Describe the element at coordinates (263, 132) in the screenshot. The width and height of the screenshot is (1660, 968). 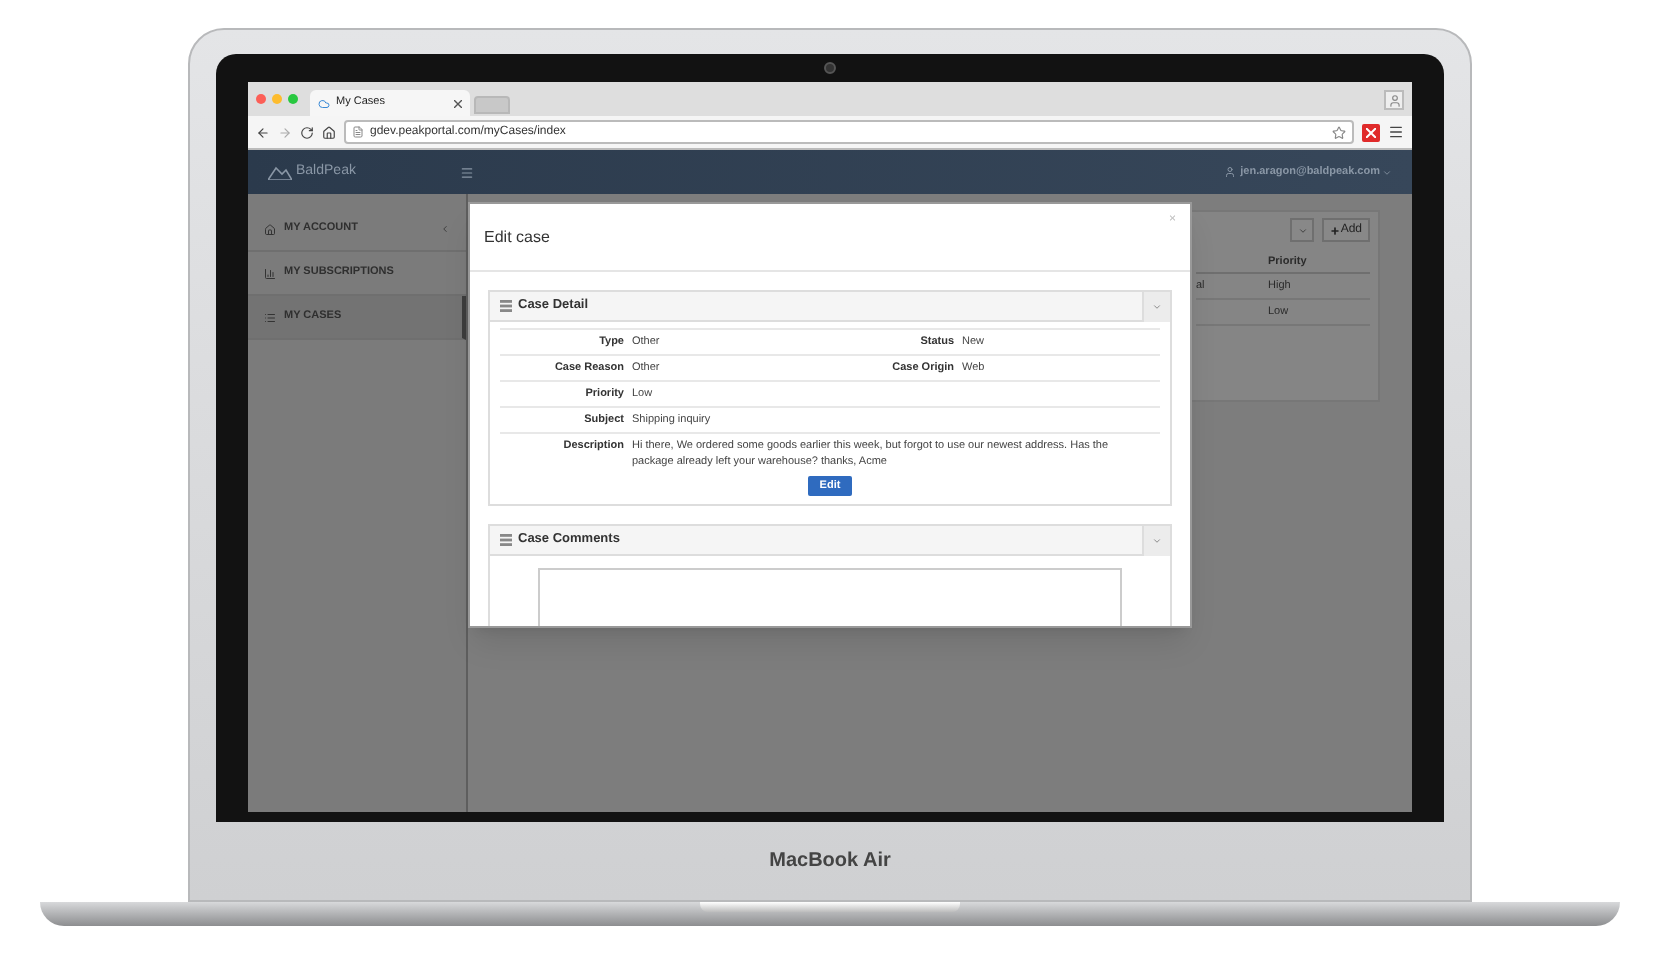
I see `back-icon` at that location.